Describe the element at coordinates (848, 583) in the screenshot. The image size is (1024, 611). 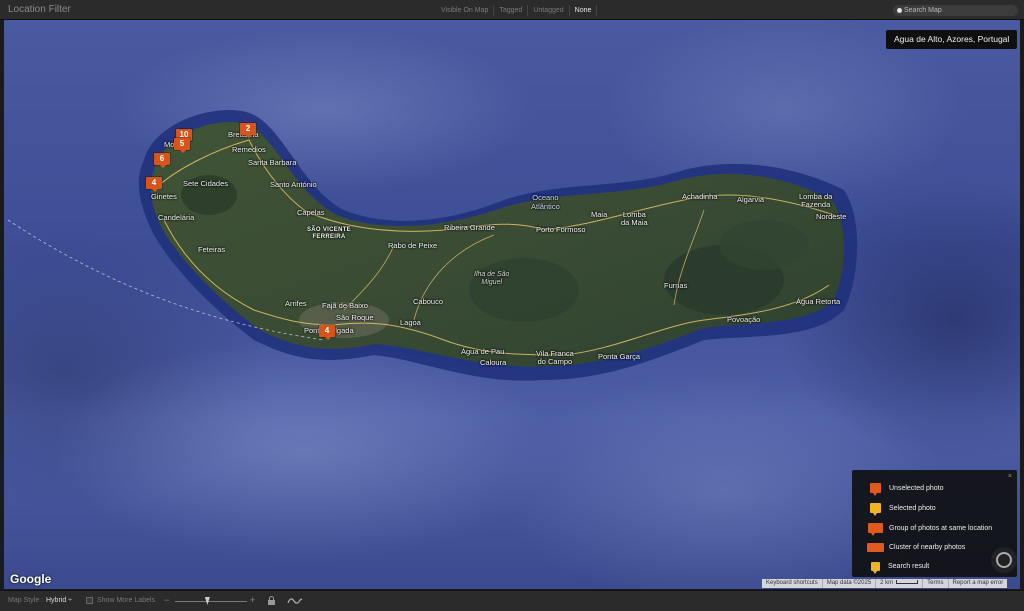
I see `map-data-text: Map data ©2025` at that location.